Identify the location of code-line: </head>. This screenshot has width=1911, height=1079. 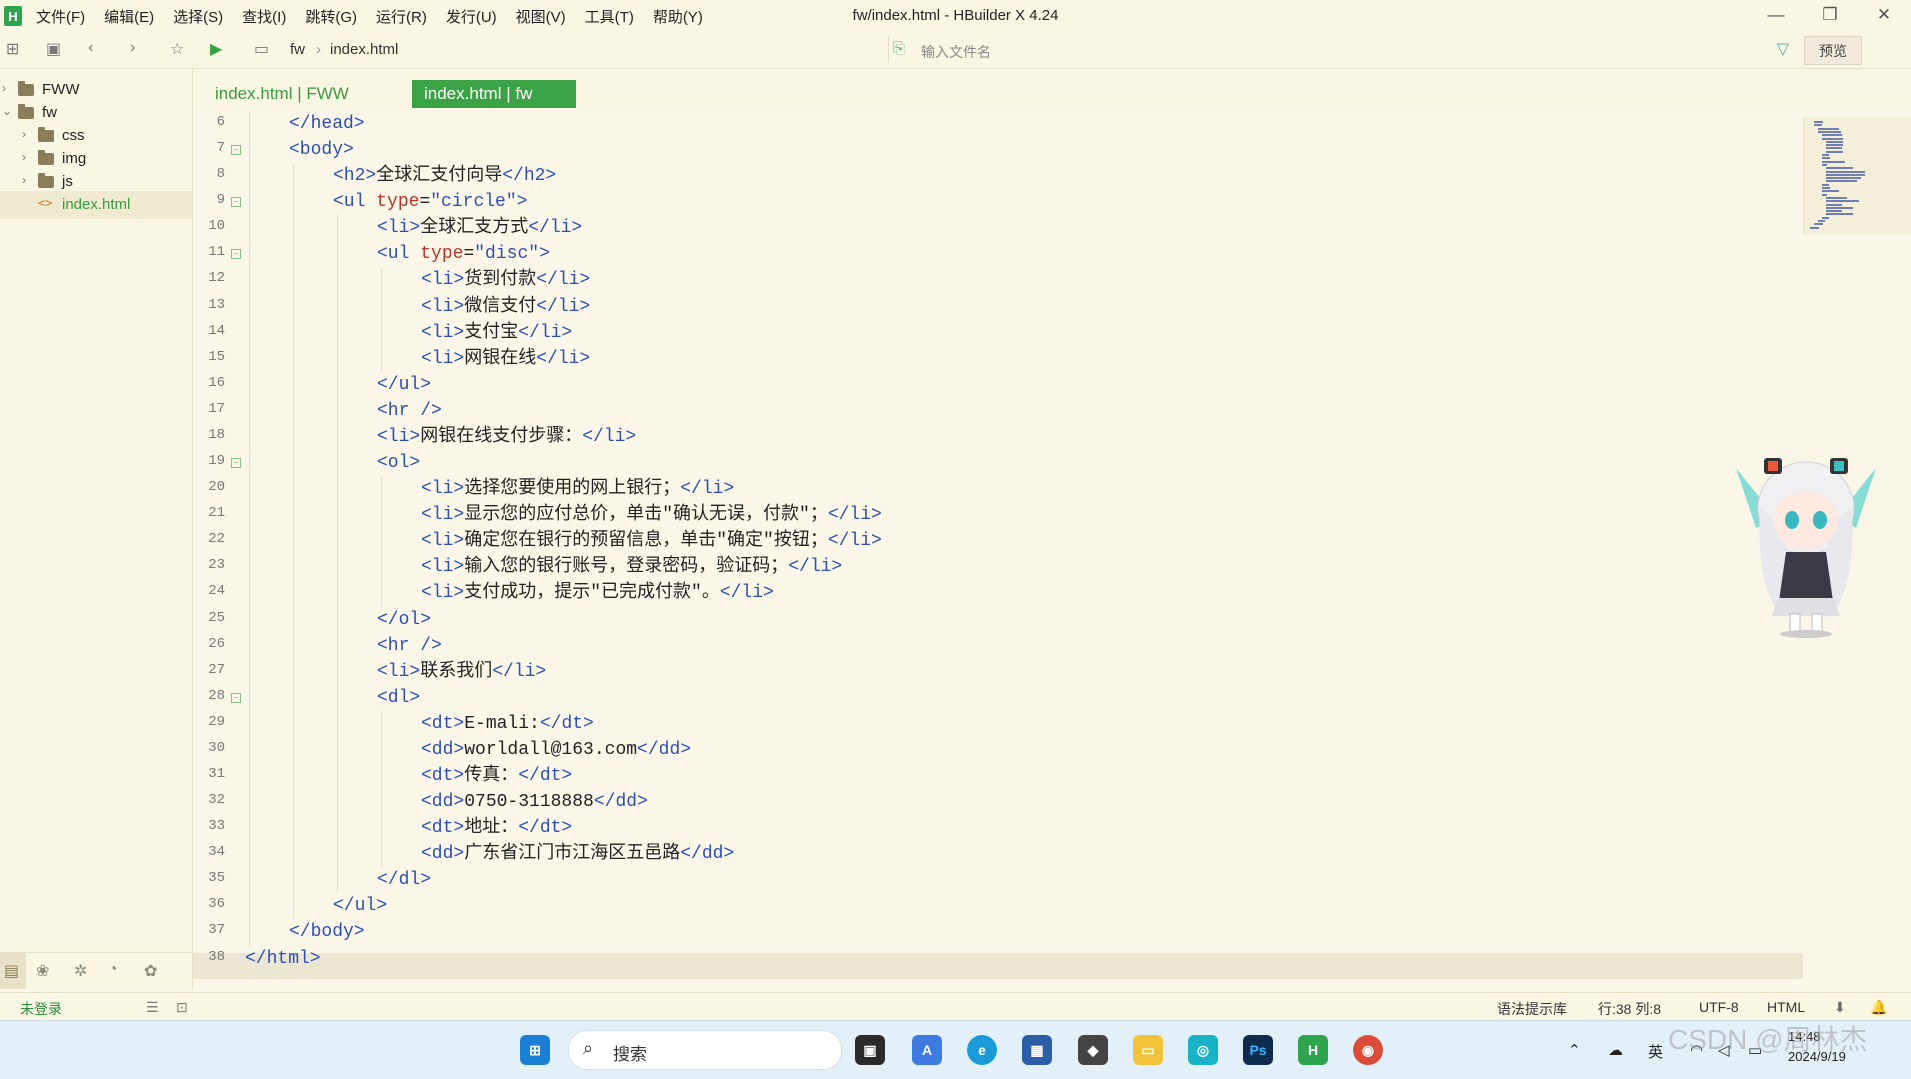
(1042, 124).